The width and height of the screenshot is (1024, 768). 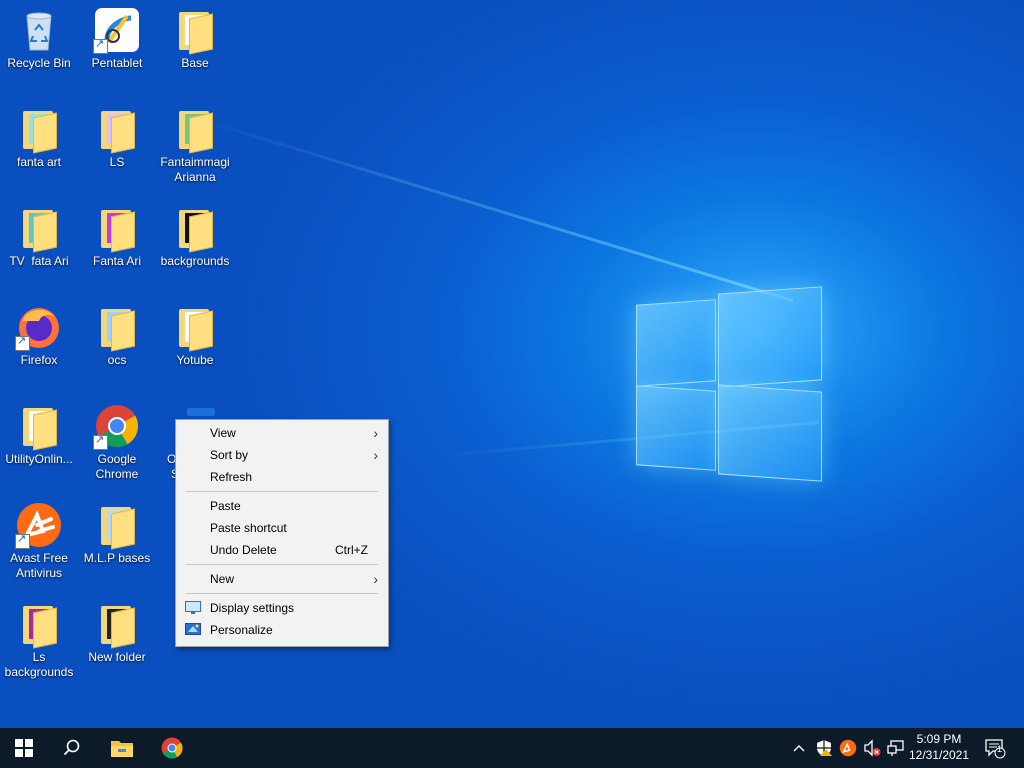 I want to click on icon-label: M.L.P bases, so click(x=117, y=558).